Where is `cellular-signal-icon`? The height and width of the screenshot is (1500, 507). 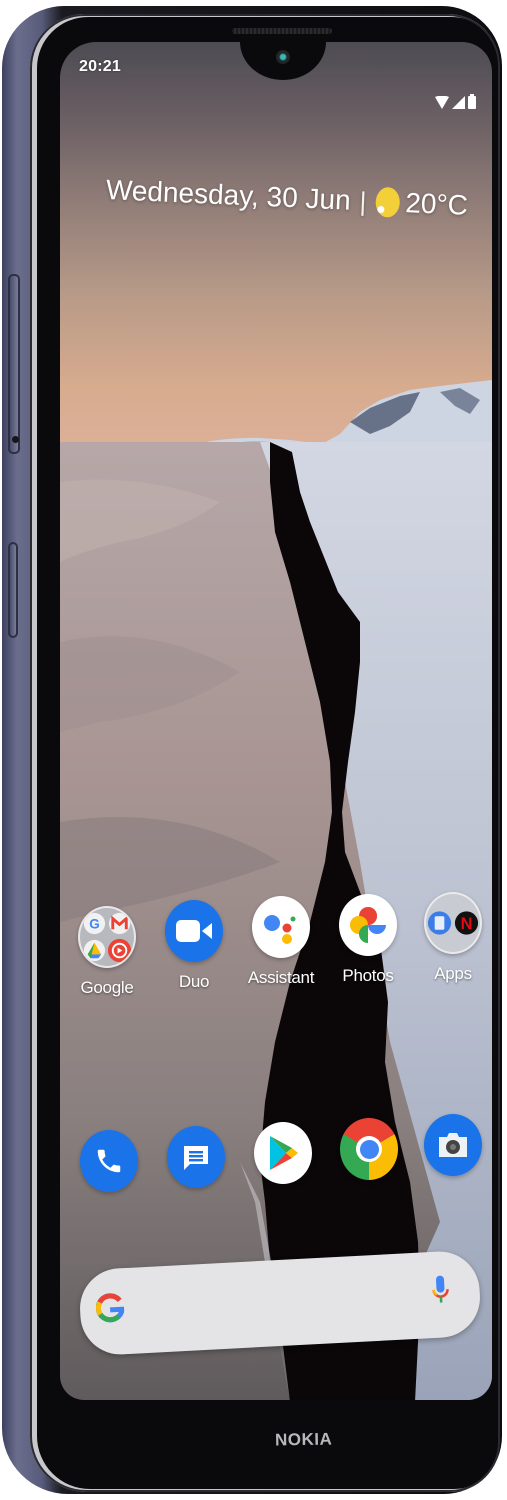 cellular-signal-icon is located at coordinates (458, 102).